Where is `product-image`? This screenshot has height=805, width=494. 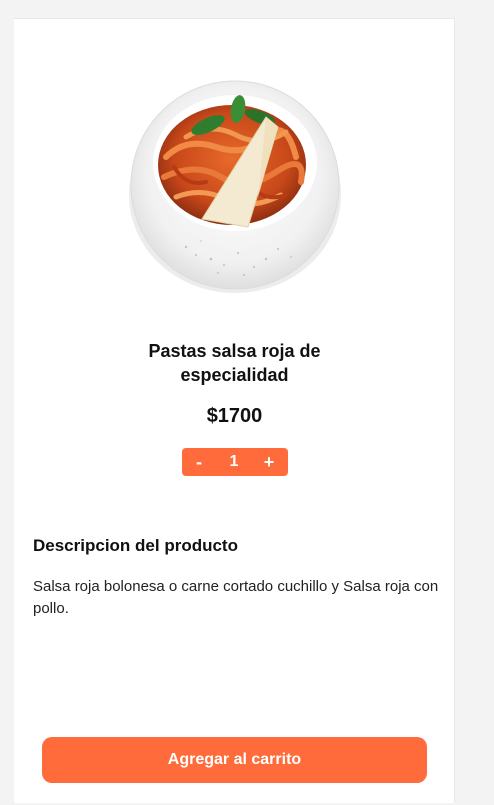
product-image is located at coordinates (235, 186).